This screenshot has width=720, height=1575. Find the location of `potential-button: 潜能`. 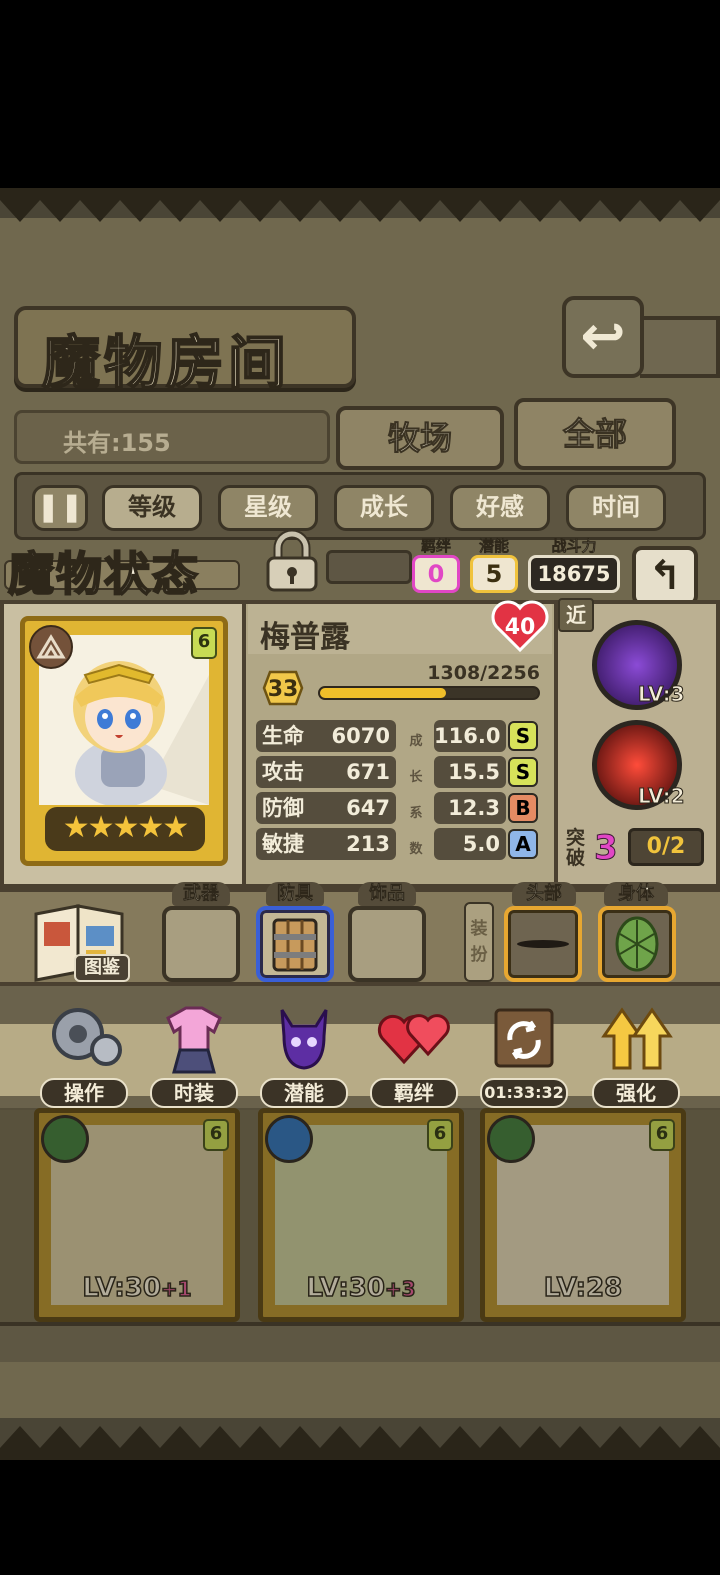

potential-button: 潜能 is located at coordinates (304, 1052).